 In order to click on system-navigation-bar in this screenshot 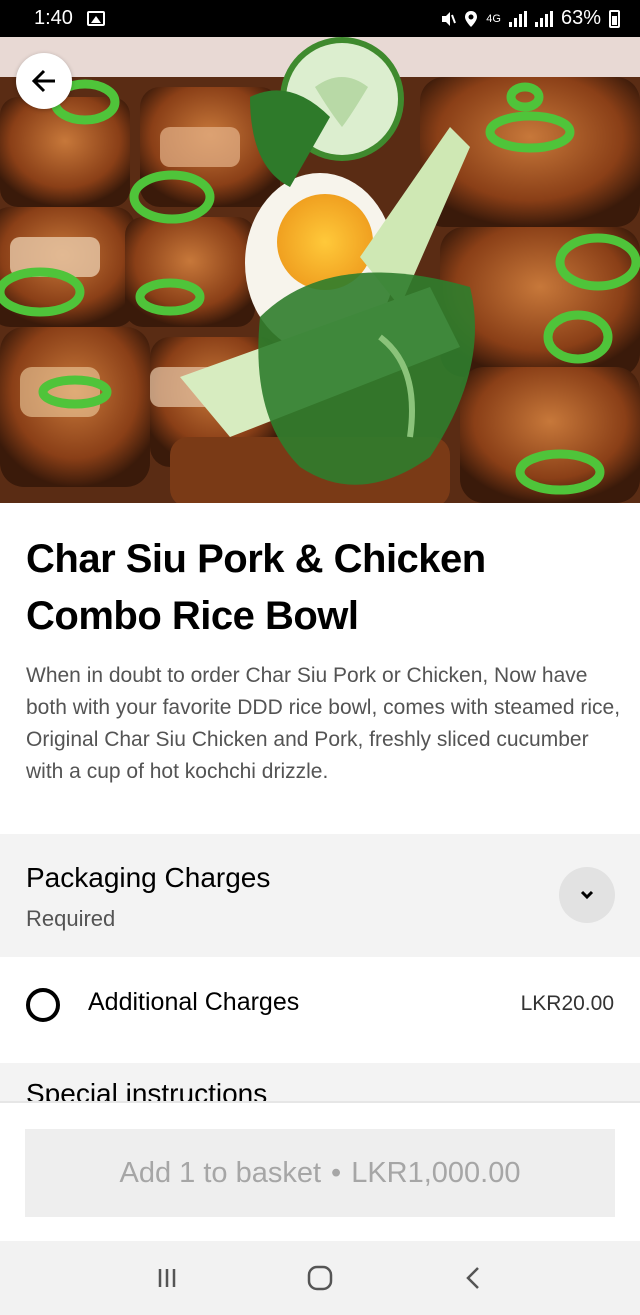, I will do `click(320, 1278)`.